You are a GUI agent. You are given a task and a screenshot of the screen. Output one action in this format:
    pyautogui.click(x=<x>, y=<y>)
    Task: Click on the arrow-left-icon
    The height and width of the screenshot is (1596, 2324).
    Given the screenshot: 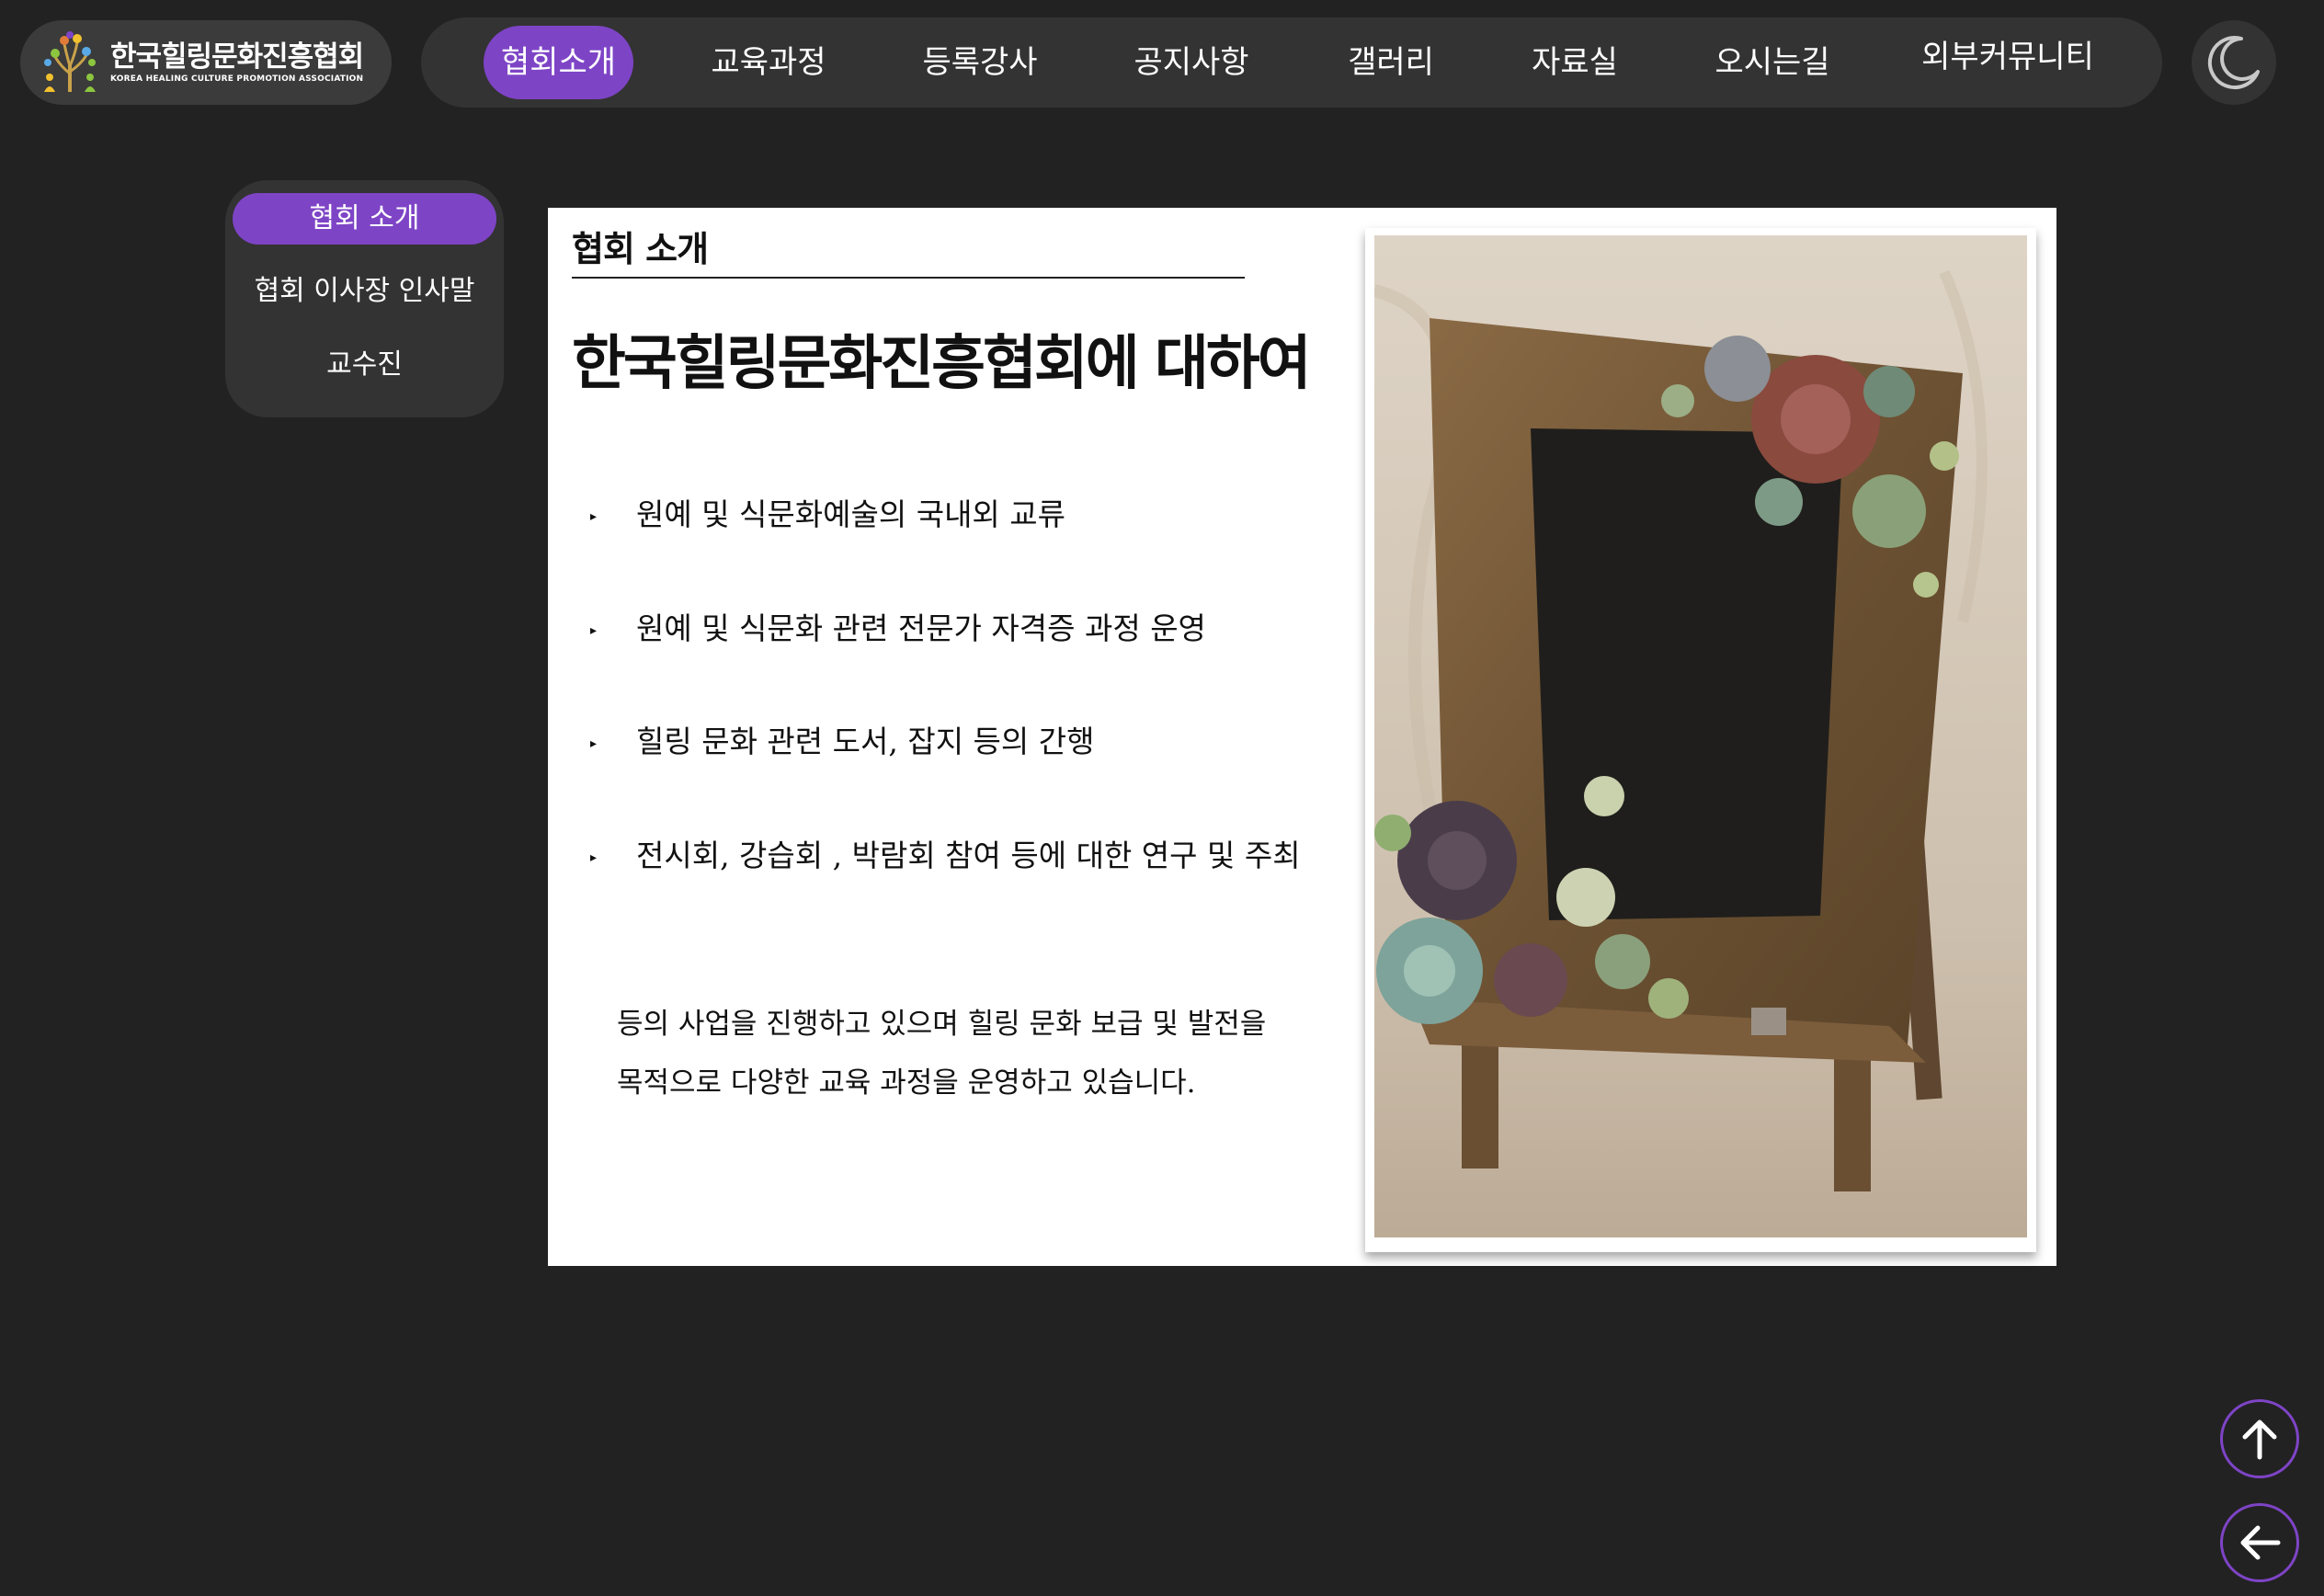 What is the action you would take?
    pyautogui.click(x=2260, y=1542)
    